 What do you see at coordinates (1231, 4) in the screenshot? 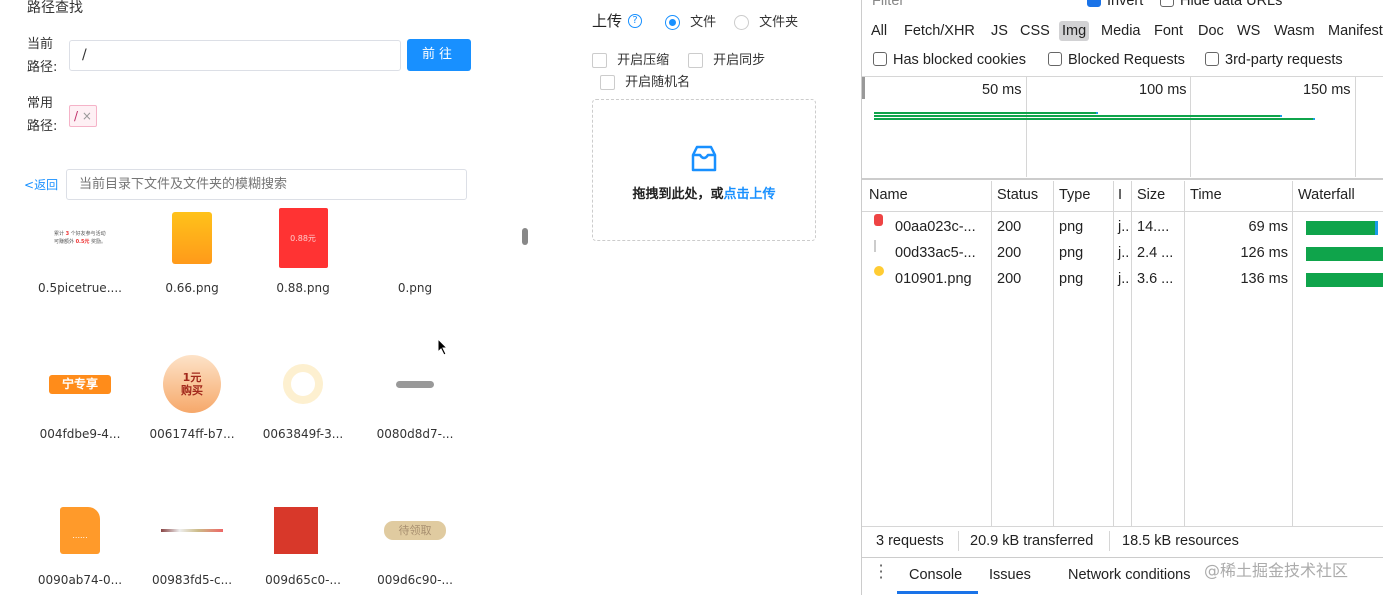
I see `hide-data-urls-label: Hide data URLs` at bounding box center [1231, 4].